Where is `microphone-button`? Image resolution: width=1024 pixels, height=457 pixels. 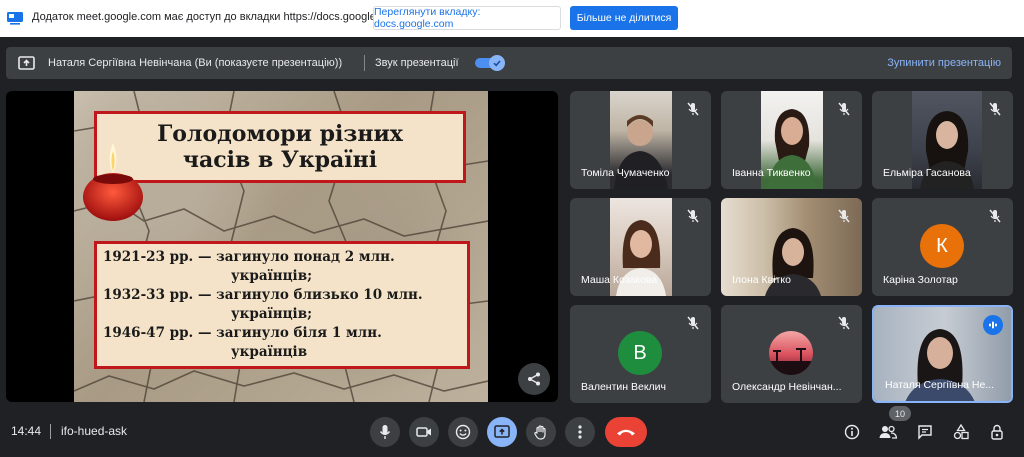 microphone-button is located at coordinates (385, 432).